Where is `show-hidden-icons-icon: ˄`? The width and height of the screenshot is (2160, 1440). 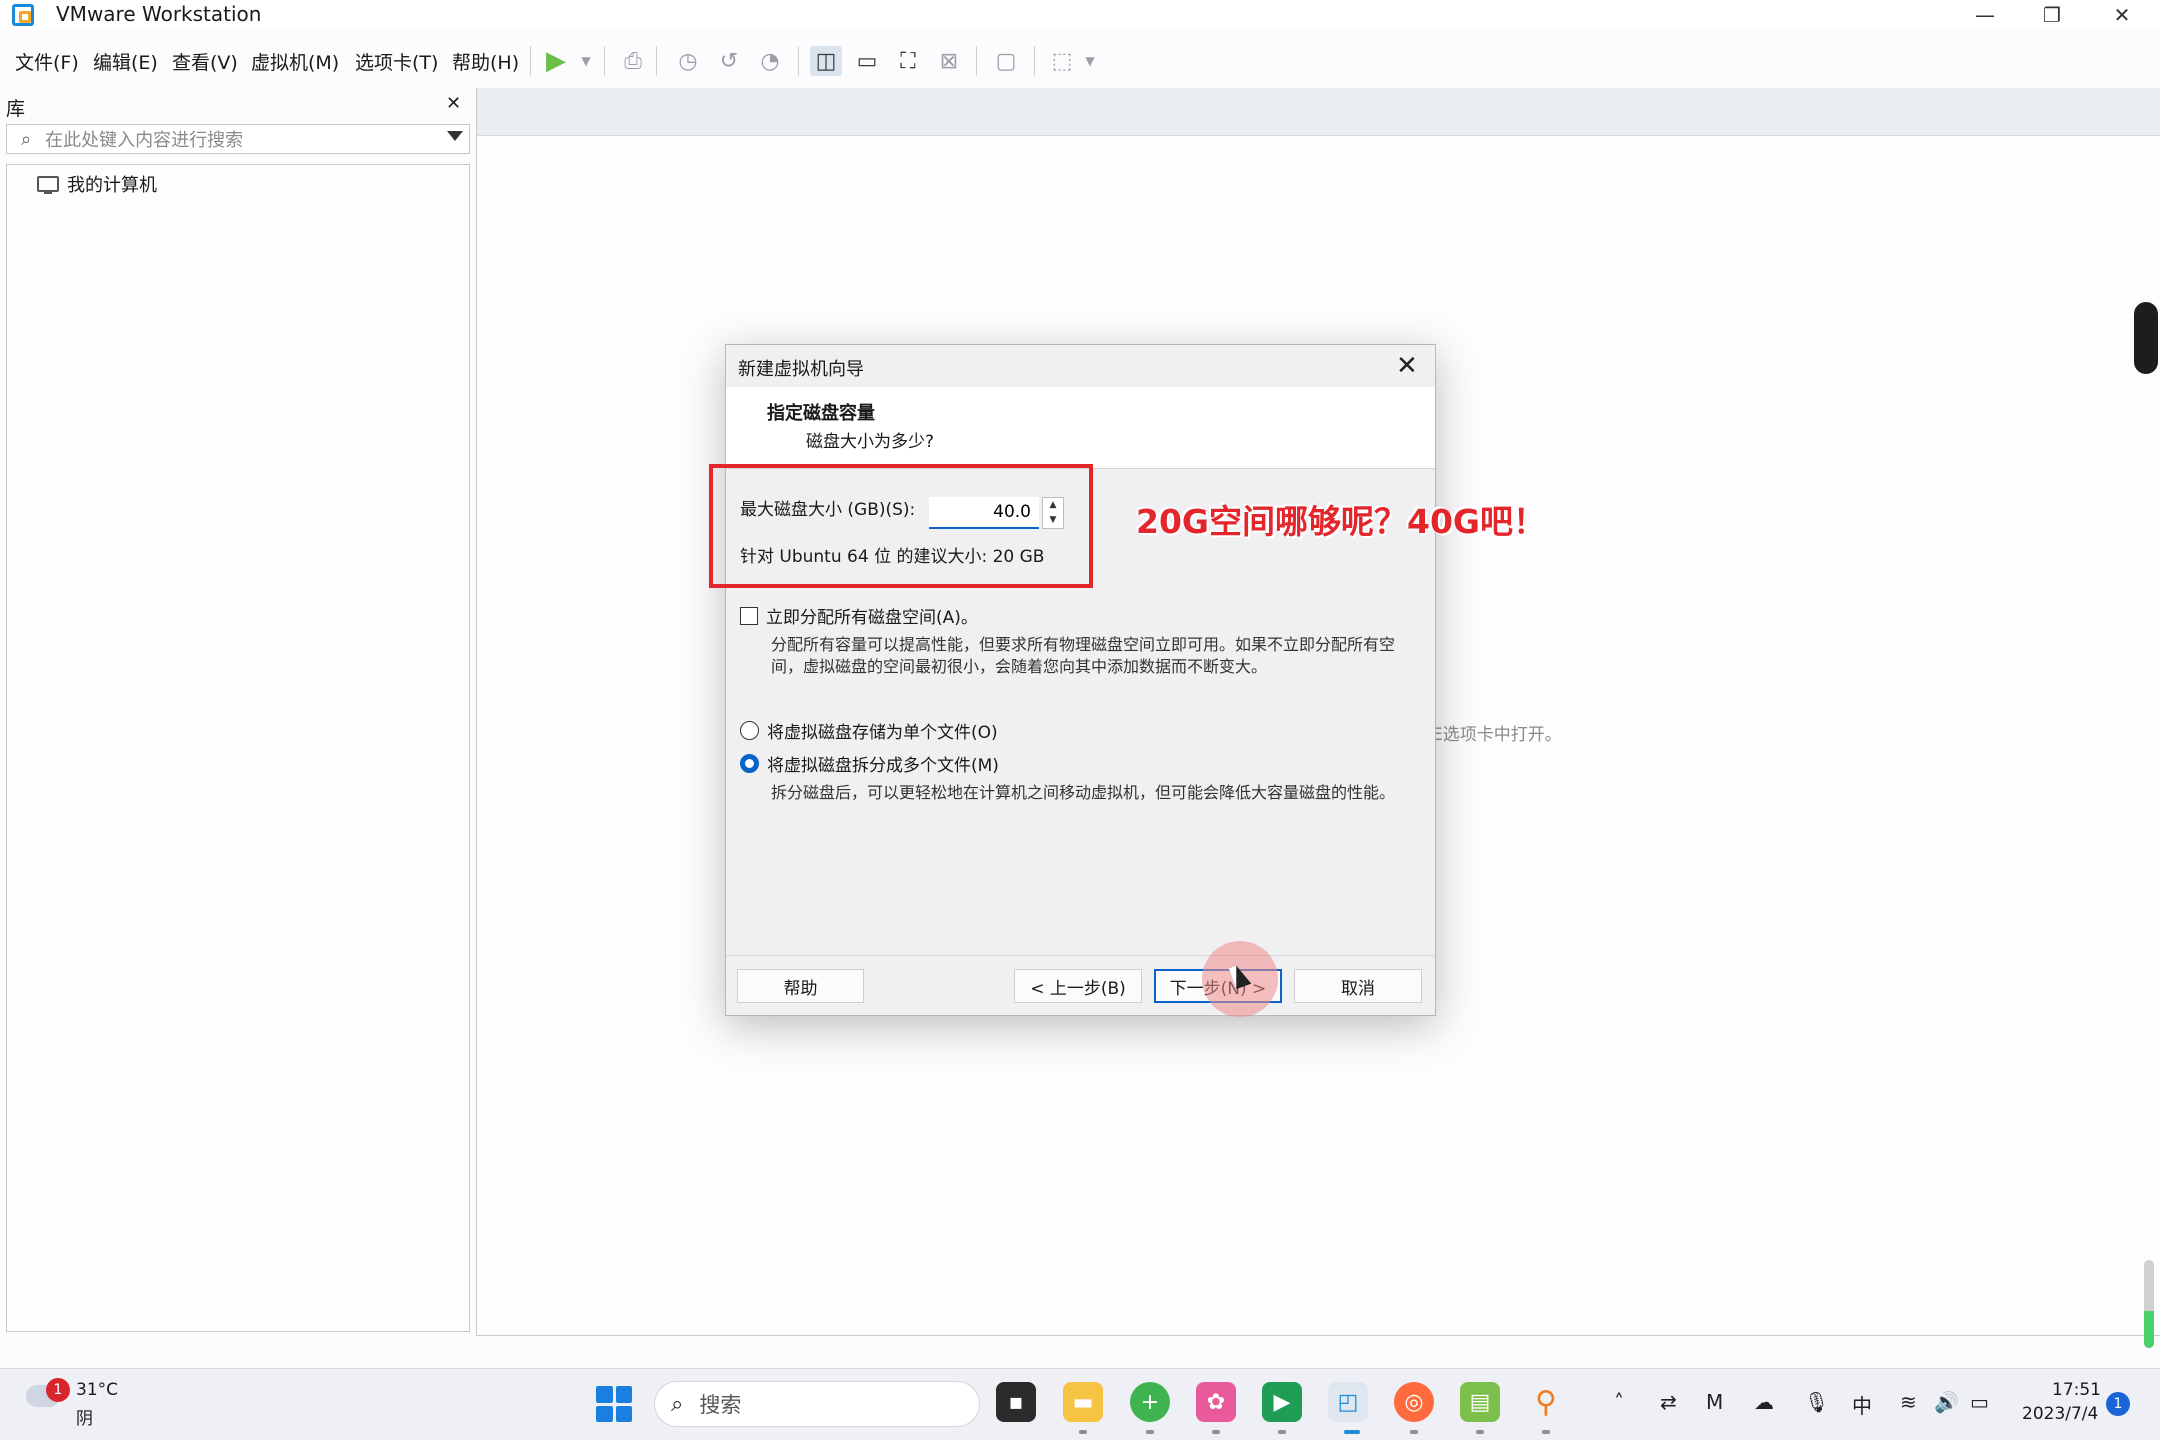 show-hidden-icons-icon: ˄ is located at coordinates (1619, 1402).